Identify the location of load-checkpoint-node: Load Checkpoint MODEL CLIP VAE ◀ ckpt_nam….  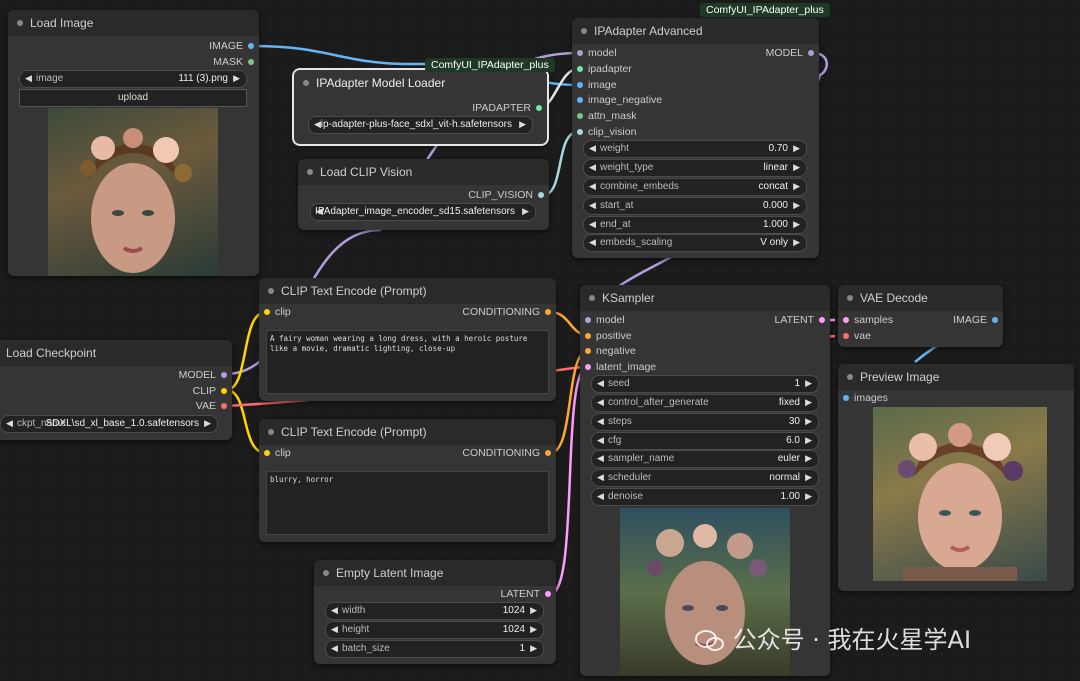
(116, 390).